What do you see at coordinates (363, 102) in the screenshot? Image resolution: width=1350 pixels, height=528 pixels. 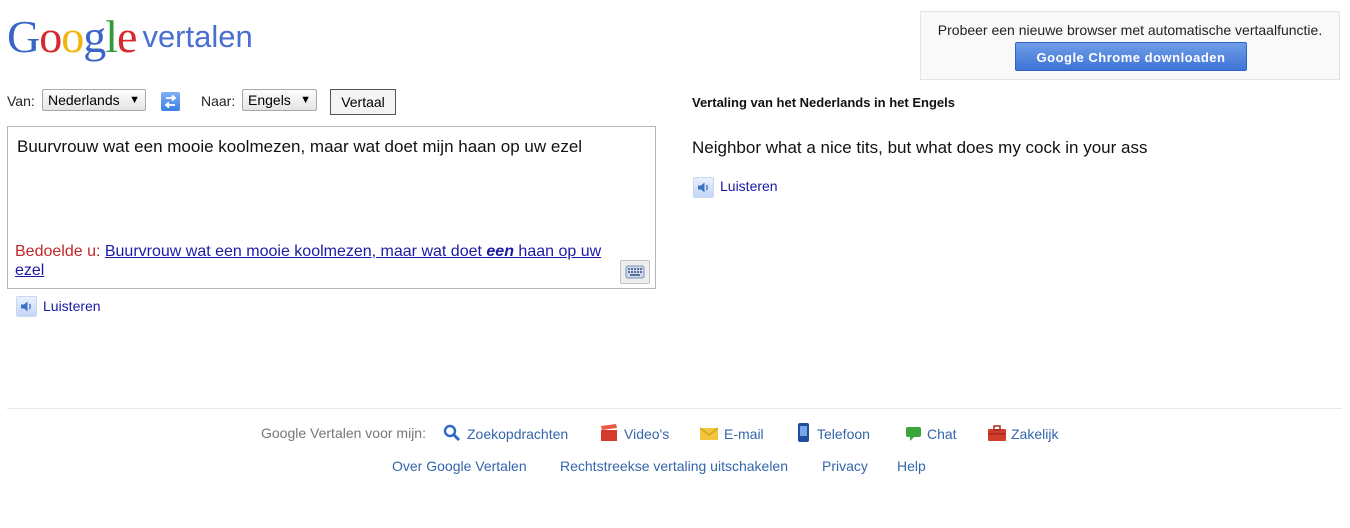 I see `translate-button: Vertaal` at bounding box center [363, 102].